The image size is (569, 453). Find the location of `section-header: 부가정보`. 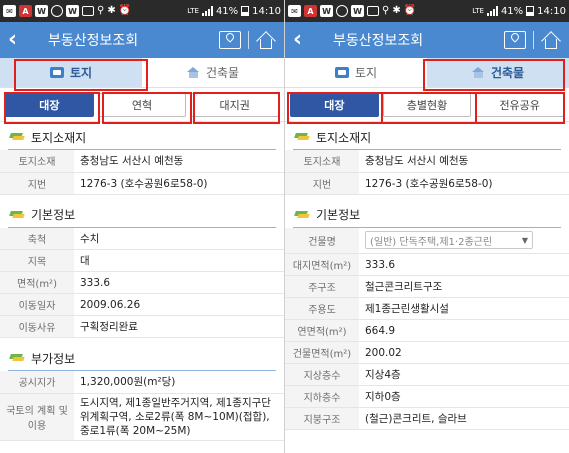

section-header: 부가정보 is located at coordinates (142, 358).